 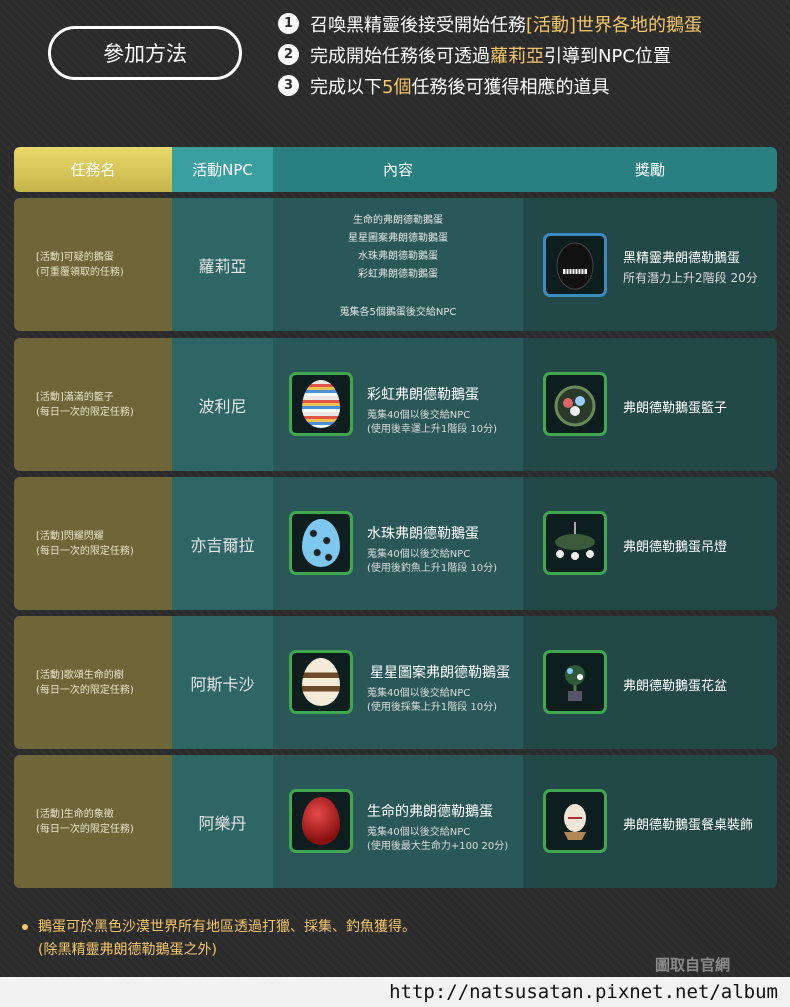 I want to click on quest-cell: [活動]歌頌生命的樹 (每日一次的限定任務), so click(x=93, y=682).